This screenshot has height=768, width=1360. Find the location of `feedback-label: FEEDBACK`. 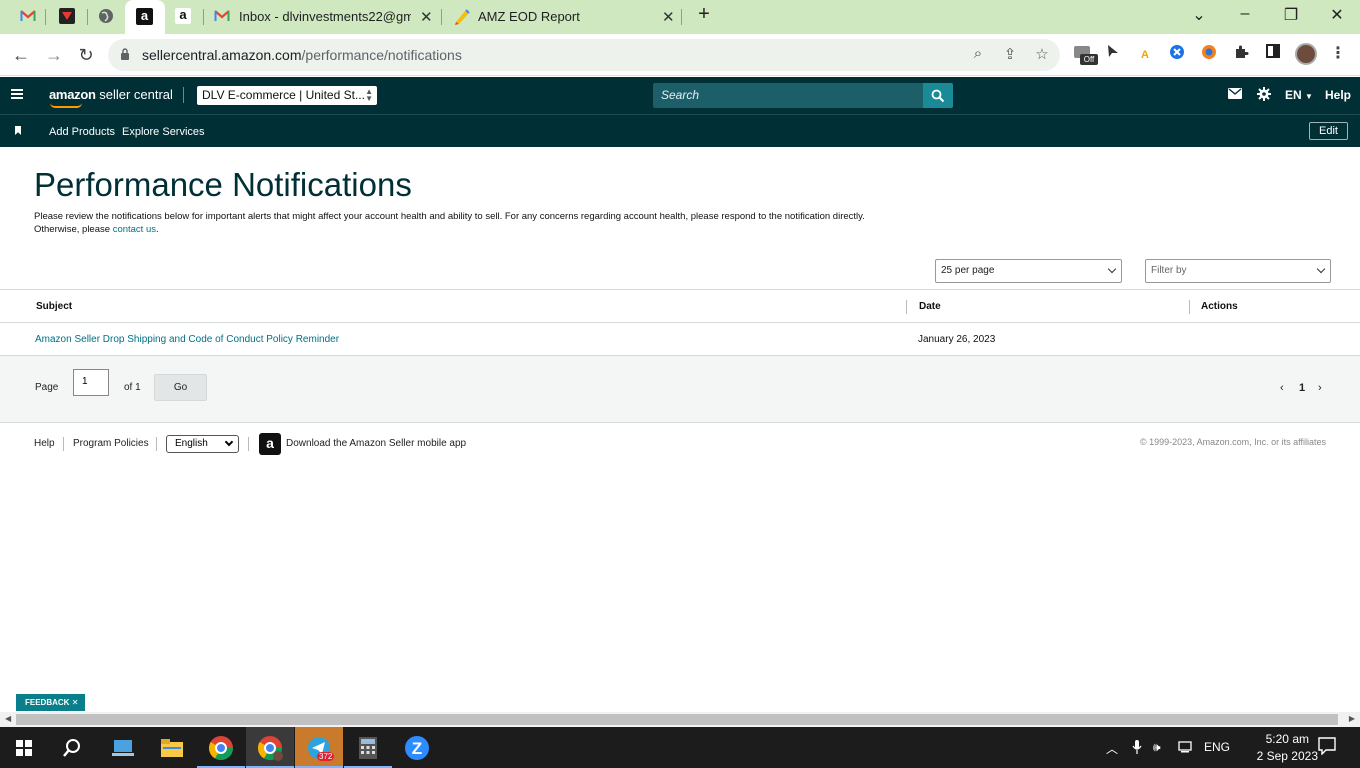

feedback-label: FEEDBACK is located at coordinates (47, 702).